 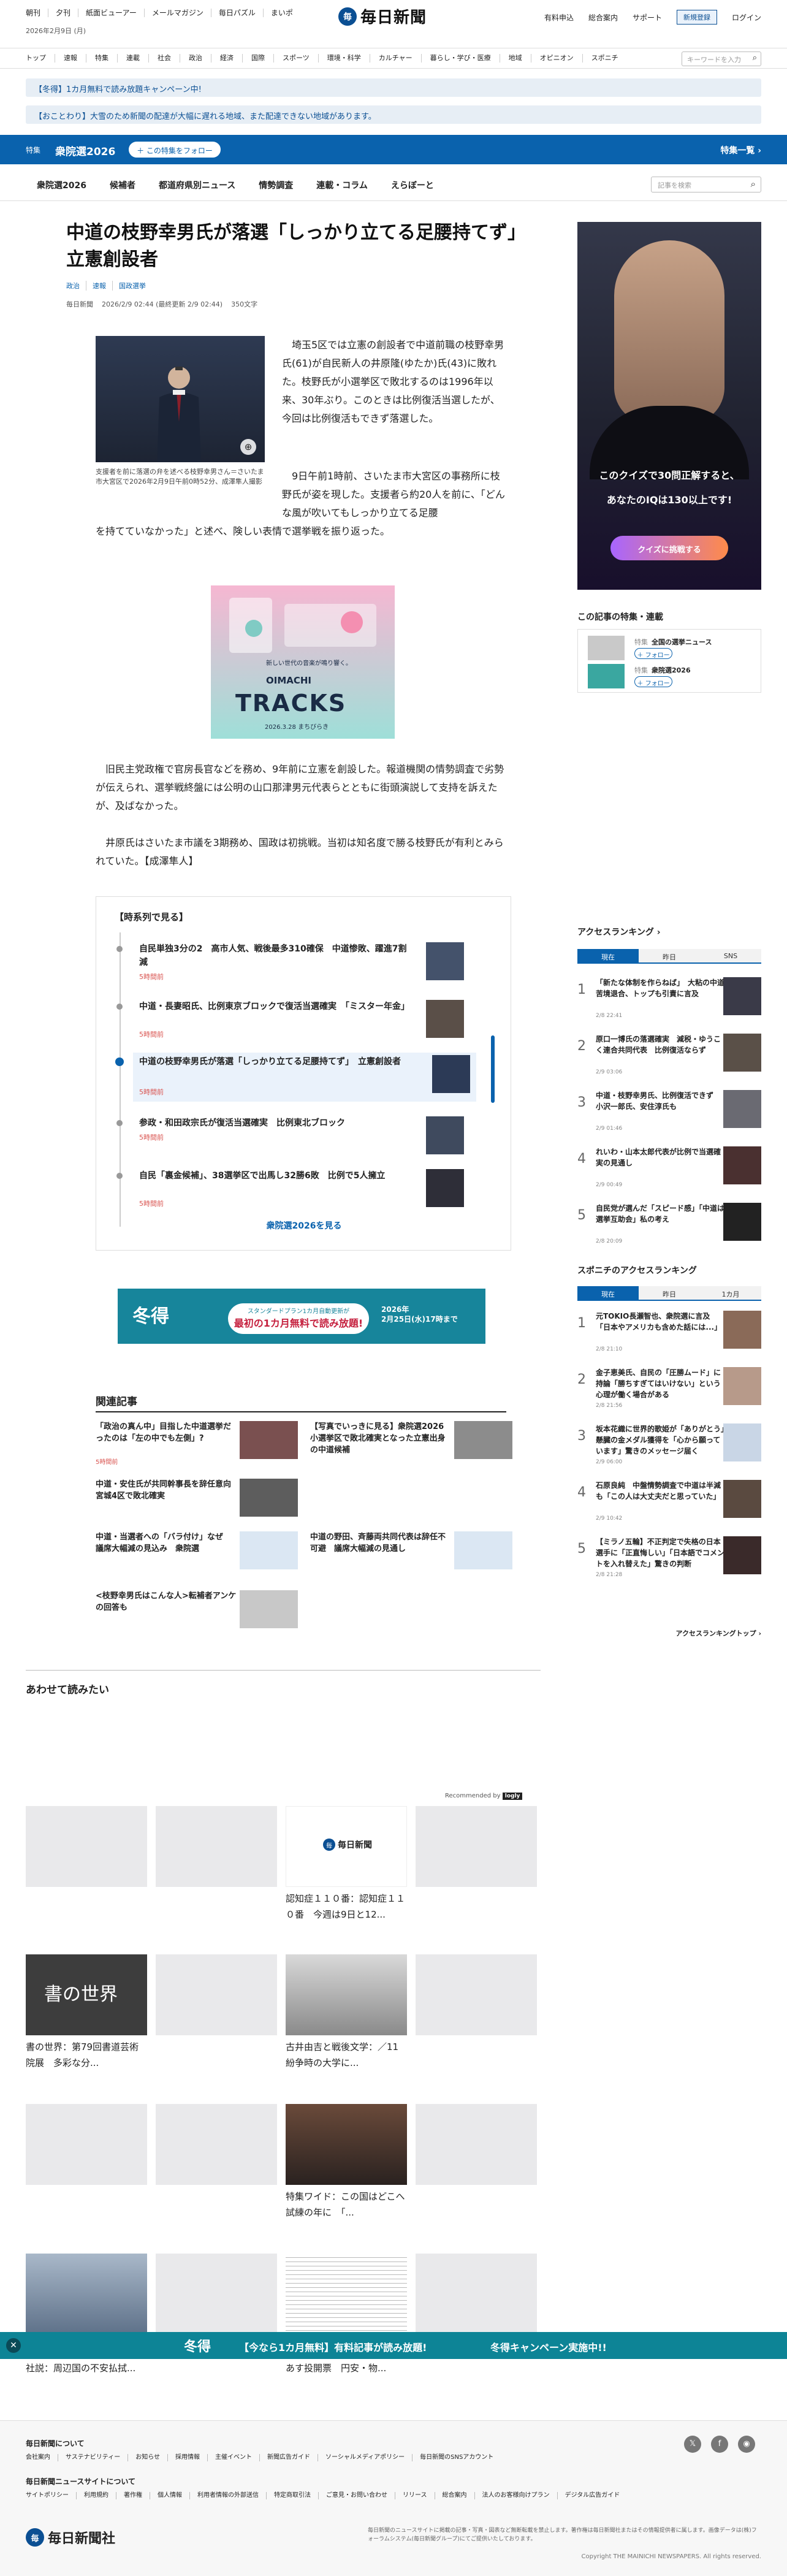 What do you see at coordinates (721, 58) in the screenshot?
I see `keyword-search-input: キーワードを入力 ⌕` at bounding box center [721, 58].